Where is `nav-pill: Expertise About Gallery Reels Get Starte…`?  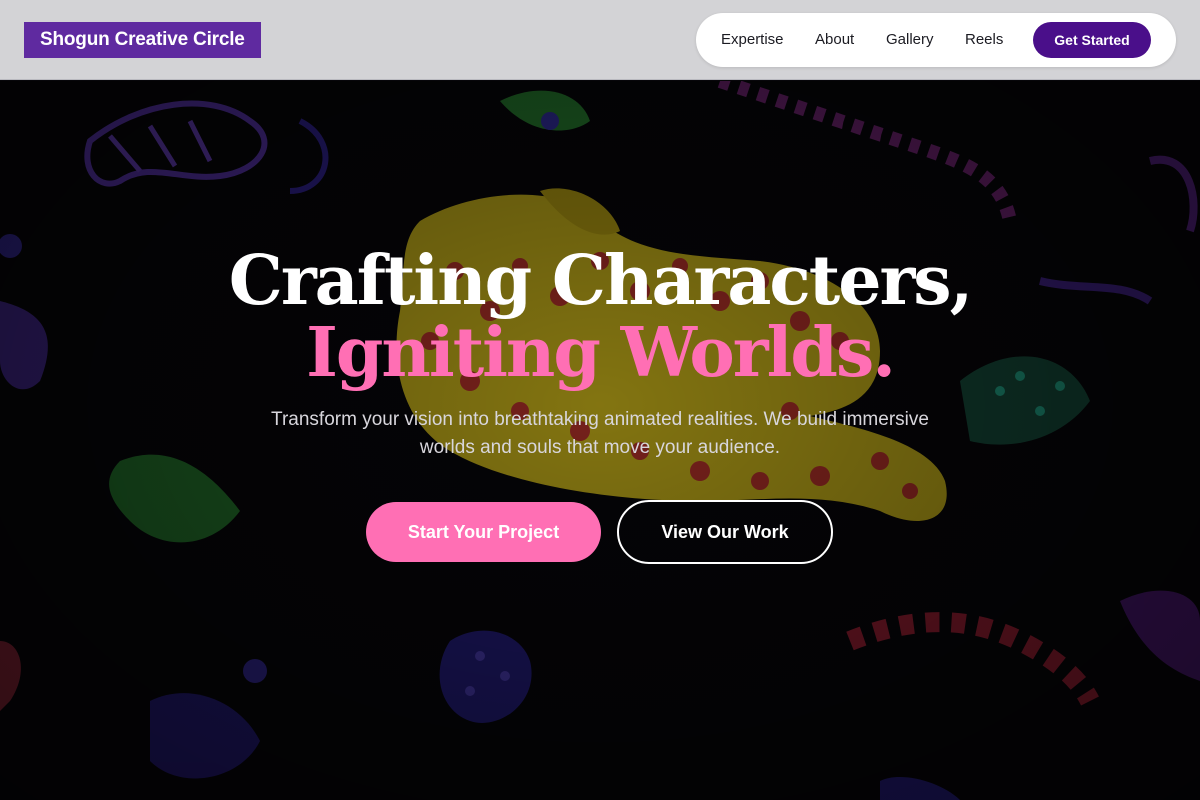
nav-pill: Expertise About Gallery Reels Get Starte… is located at coordinates (936, 40).